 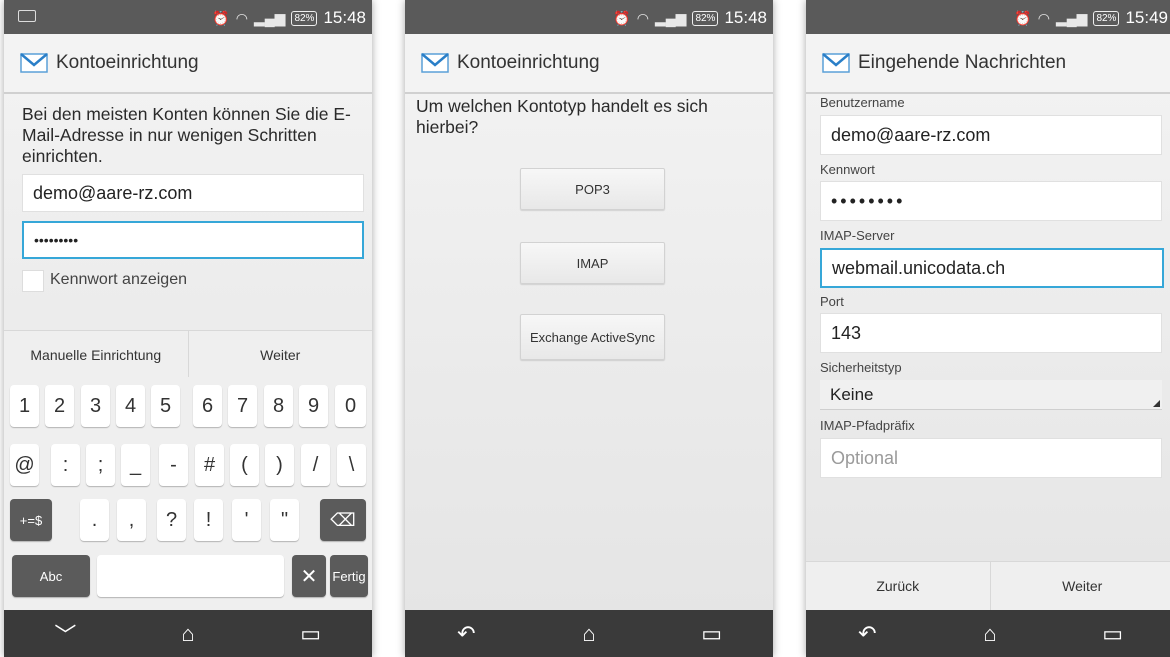 What do you see at coordinates (94, 520) in the screenshot?
I see `key: .` at bounding box center [94, 520].